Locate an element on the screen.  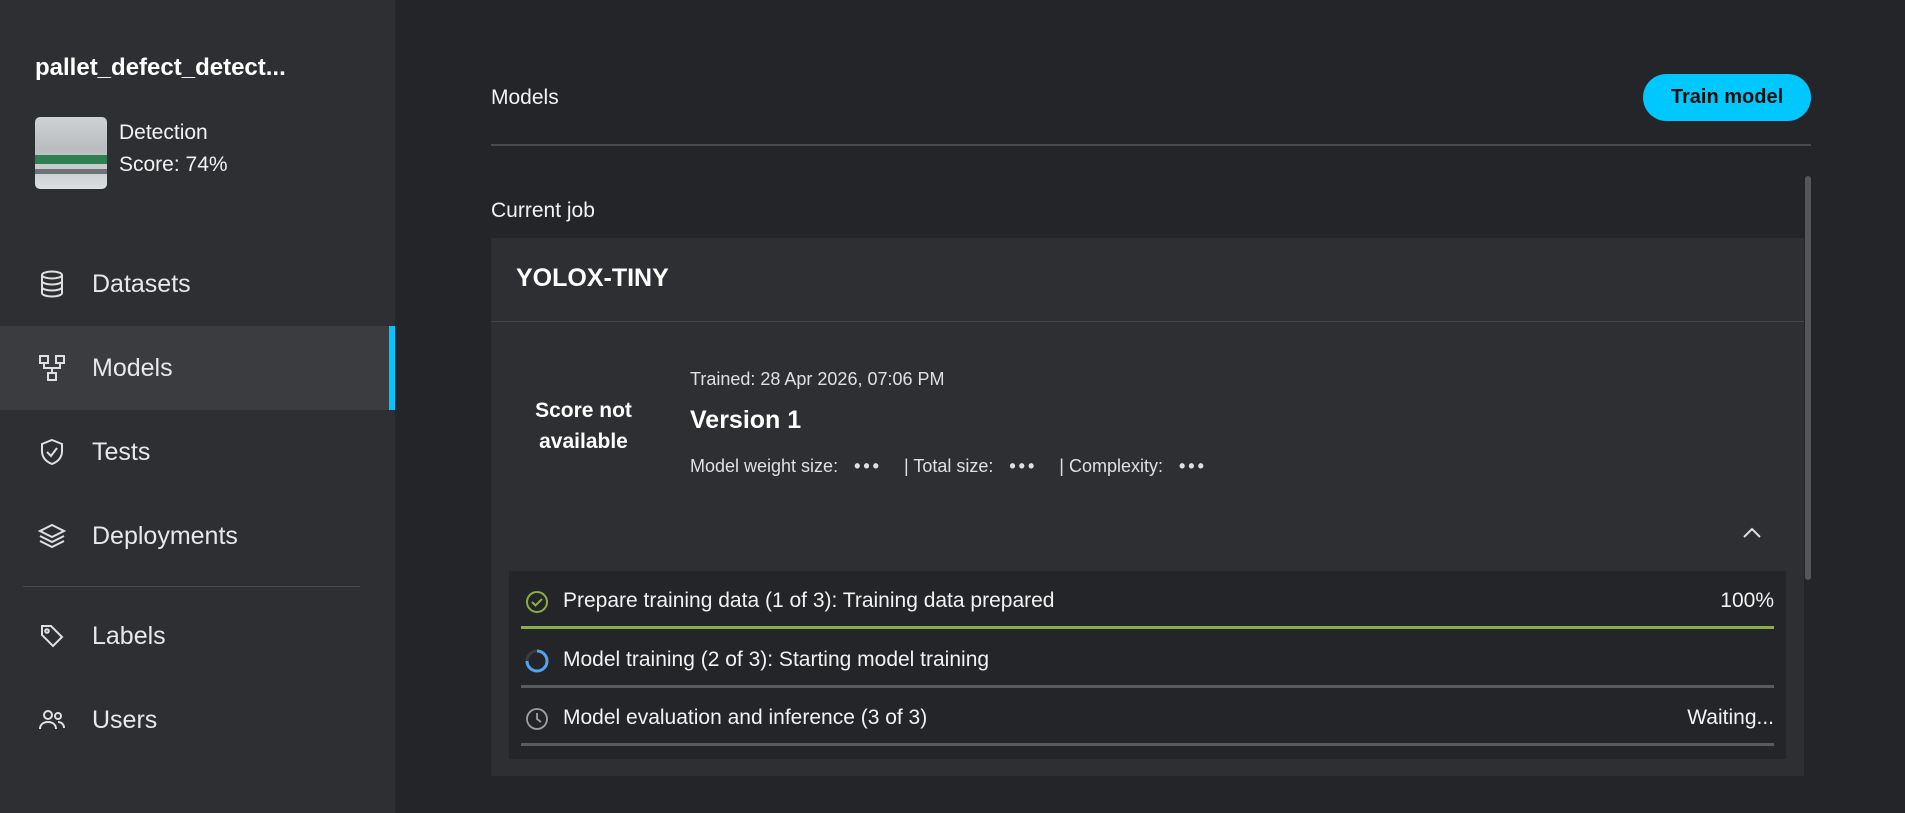
collapse-button is located at coordinates (1752, 533).